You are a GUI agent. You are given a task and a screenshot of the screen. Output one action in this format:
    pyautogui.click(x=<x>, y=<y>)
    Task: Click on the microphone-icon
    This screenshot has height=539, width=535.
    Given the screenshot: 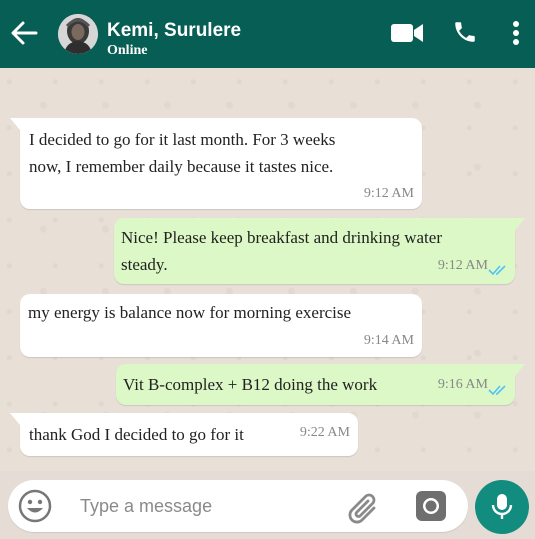 What is the action you would take?
    pyautogui.click(x=502, y=506)
    